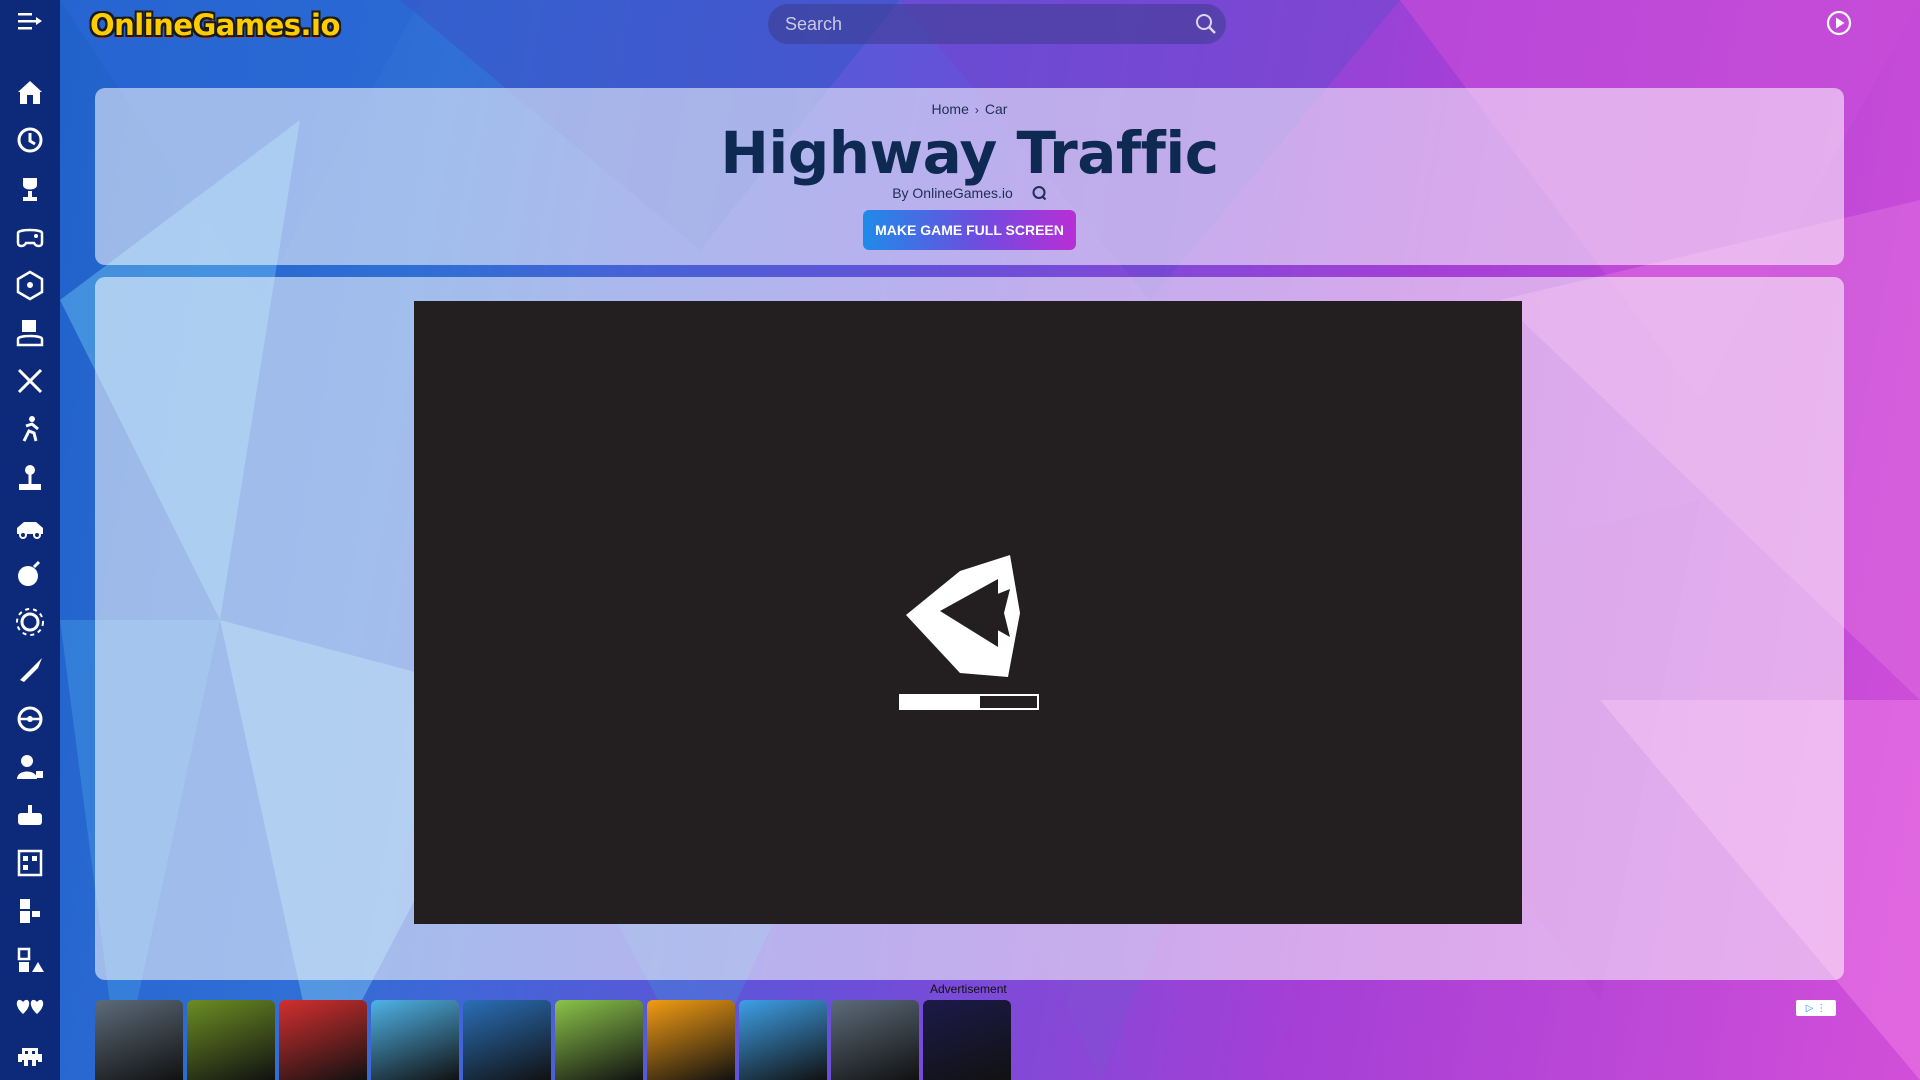 This screenshot has height=1080, width=1920. What do you see at coordinates (969, 153) in the screenshot?
I see `page-title: Highway Traffic` at bounding box center [969, 153].